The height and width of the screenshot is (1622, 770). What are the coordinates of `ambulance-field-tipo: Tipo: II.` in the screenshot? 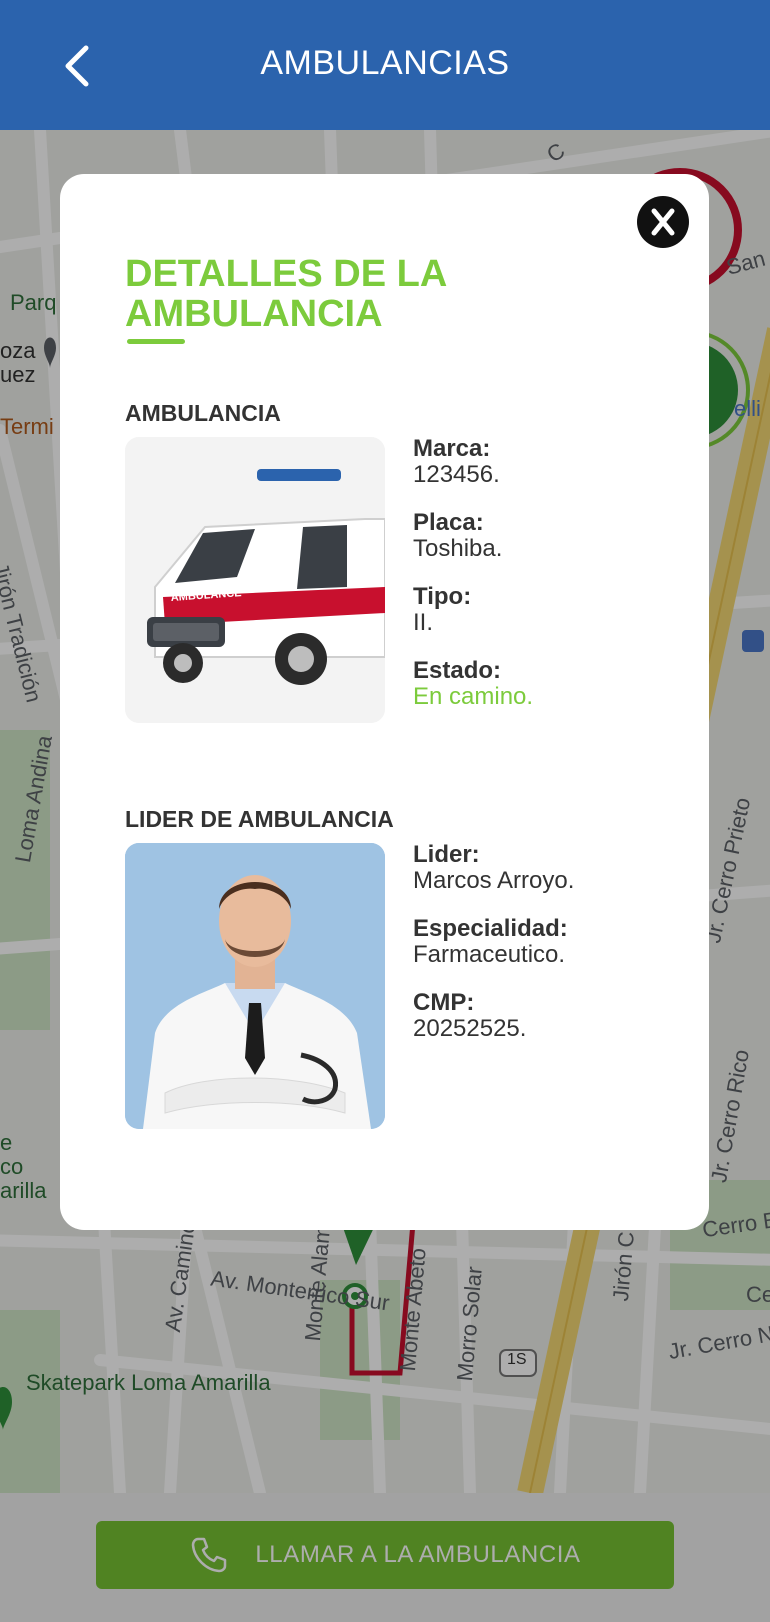 It's located at (553, 610).